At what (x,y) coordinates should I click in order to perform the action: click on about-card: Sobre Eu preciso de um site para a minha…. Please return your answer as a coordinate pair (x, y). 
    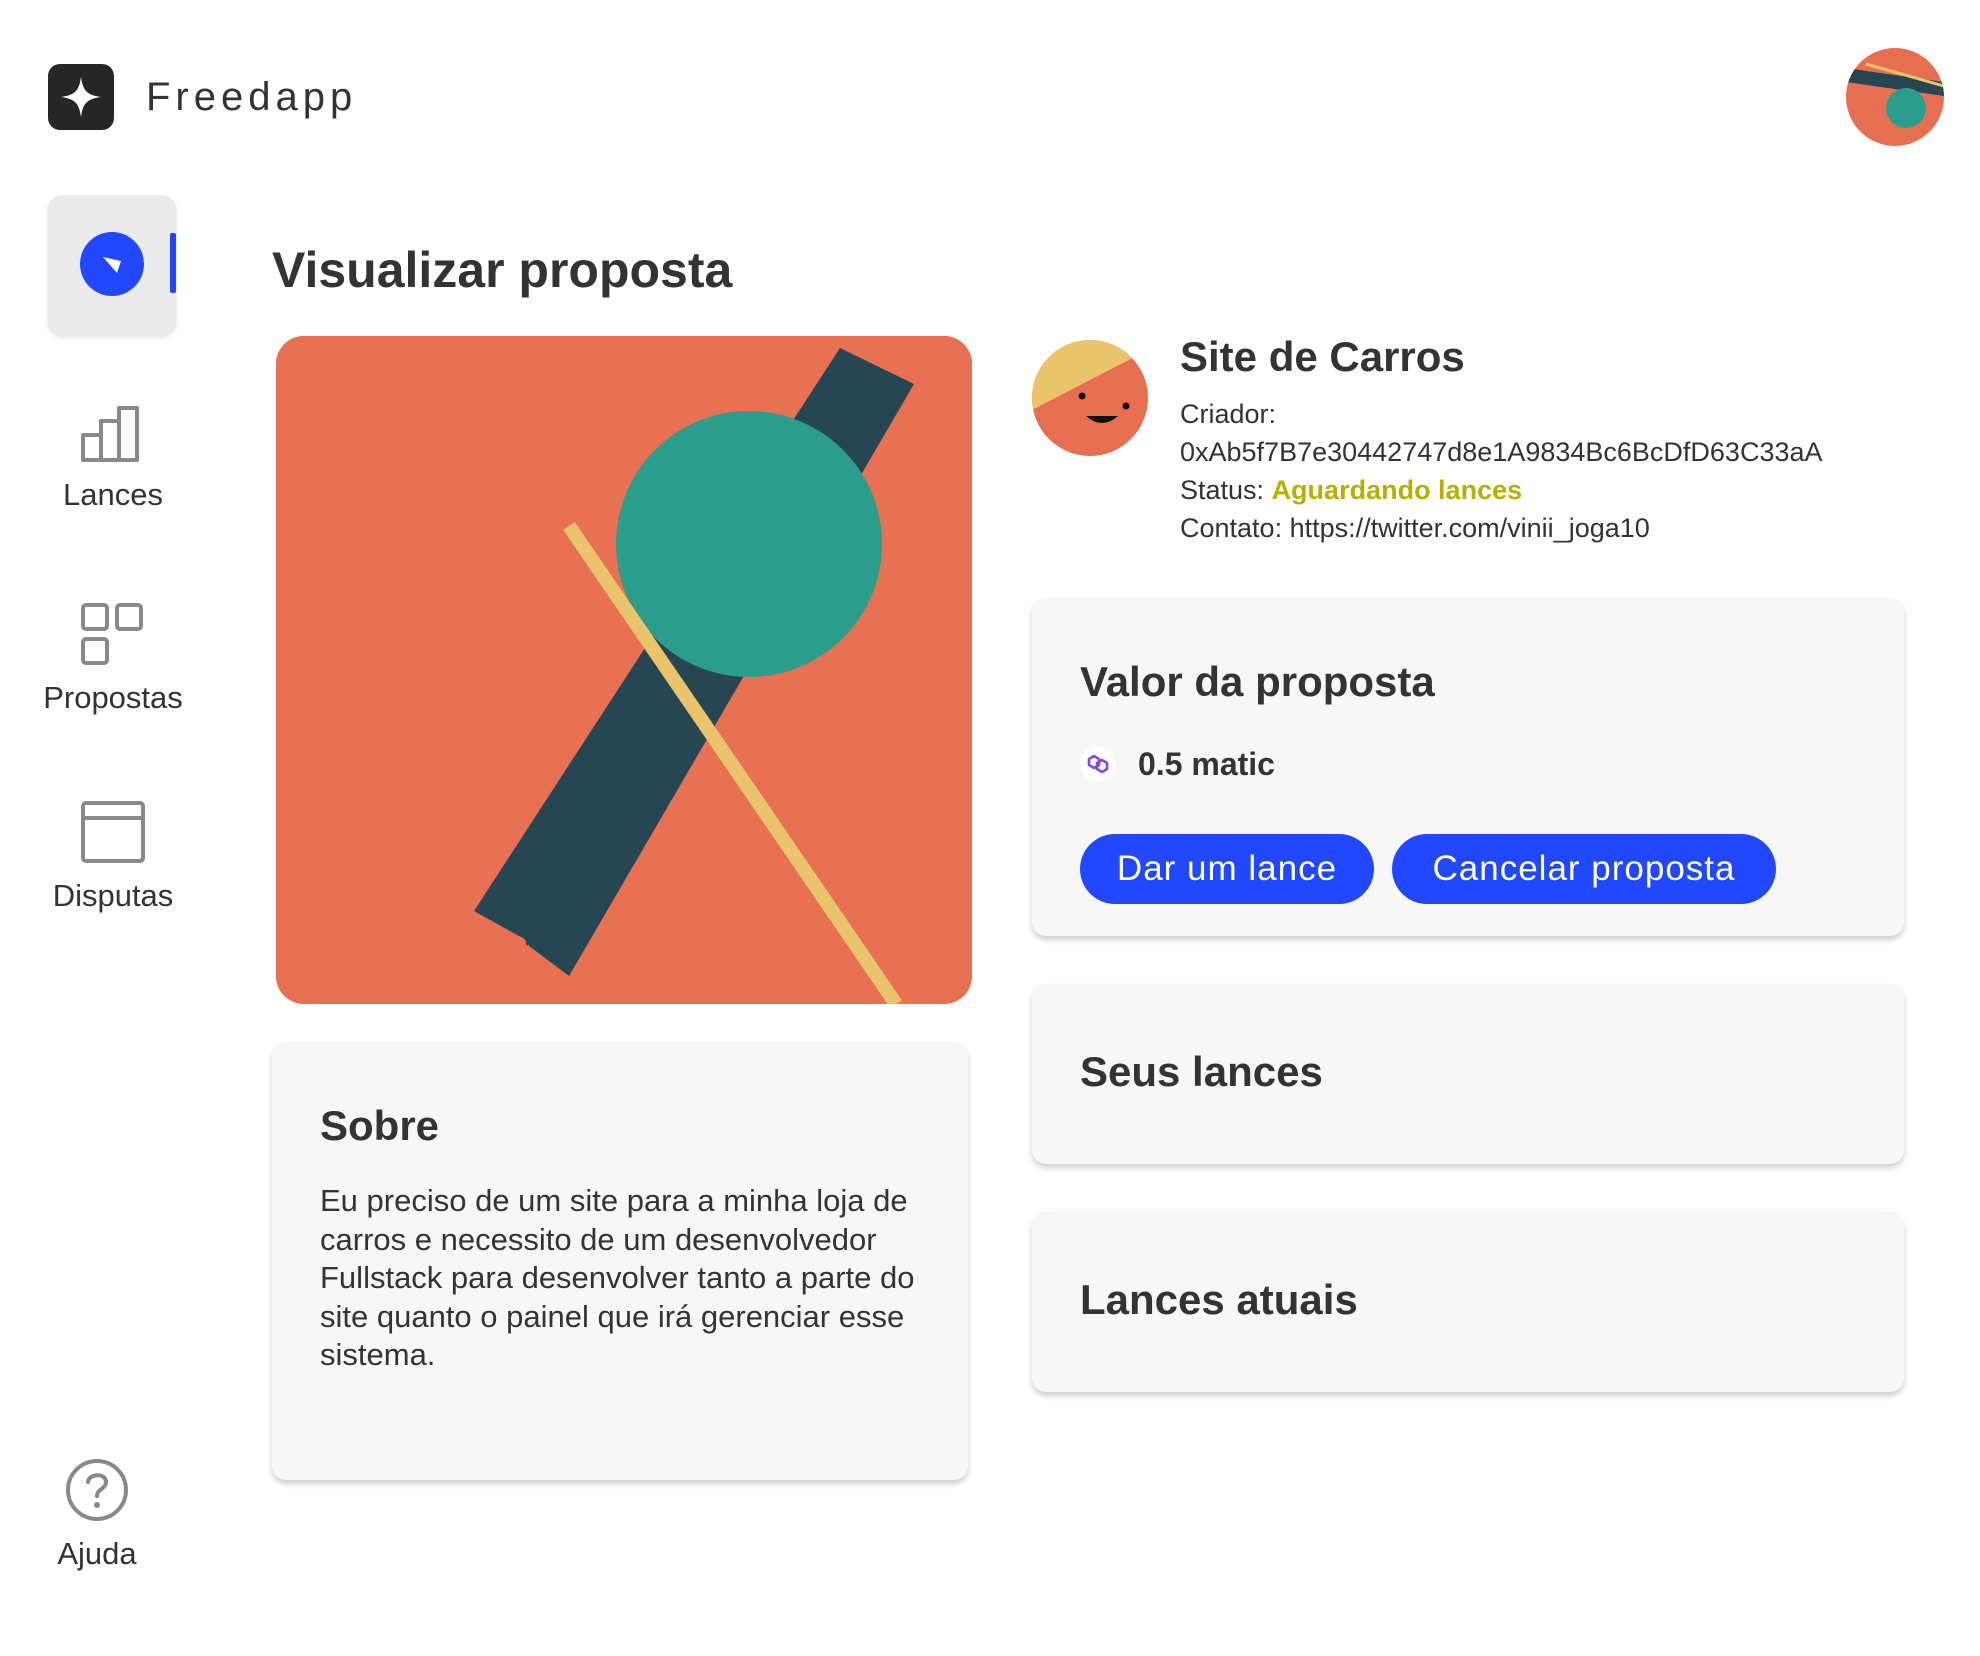
    Looking at the image, I should click on (620, 1261).